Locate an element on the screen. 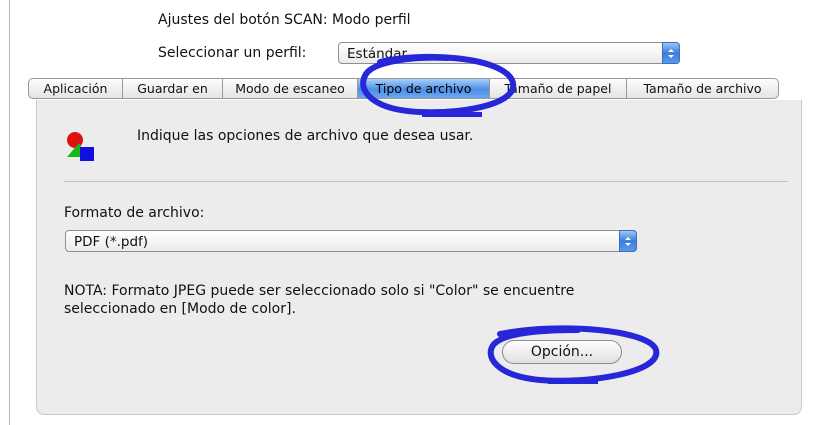 The height and width of the screenshot is (425, 814). profile-select: Estándar is located at coordinates (509, 53).